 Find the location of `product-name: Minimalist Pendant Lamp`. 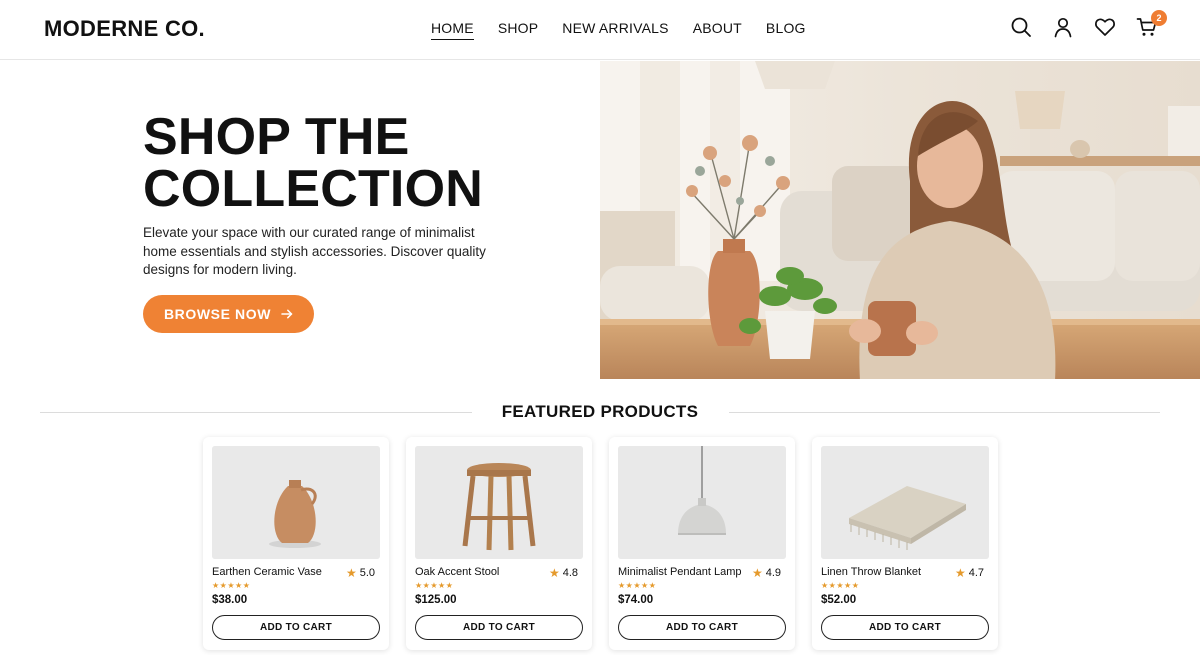

product-name: Minimalist Pendant Lamp is located at coordinates (680, 572).